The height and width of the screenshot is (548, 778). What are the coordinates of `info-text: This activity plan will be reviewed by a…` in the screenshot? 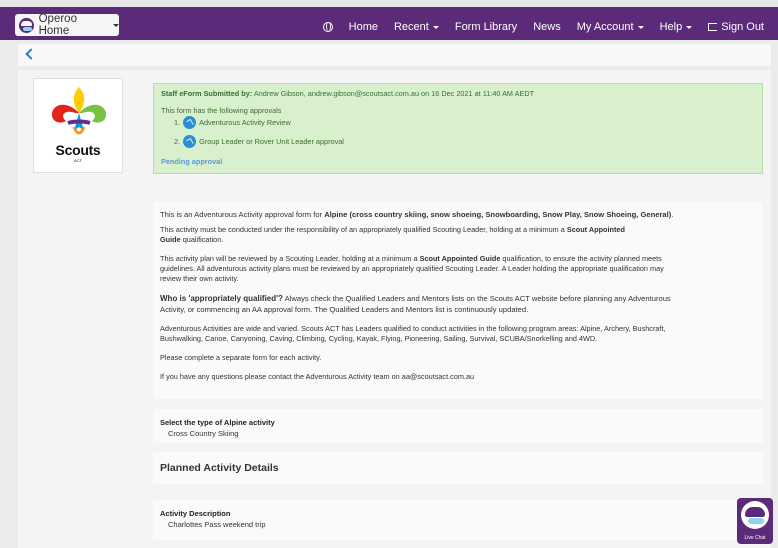 It's located at (290, 258).